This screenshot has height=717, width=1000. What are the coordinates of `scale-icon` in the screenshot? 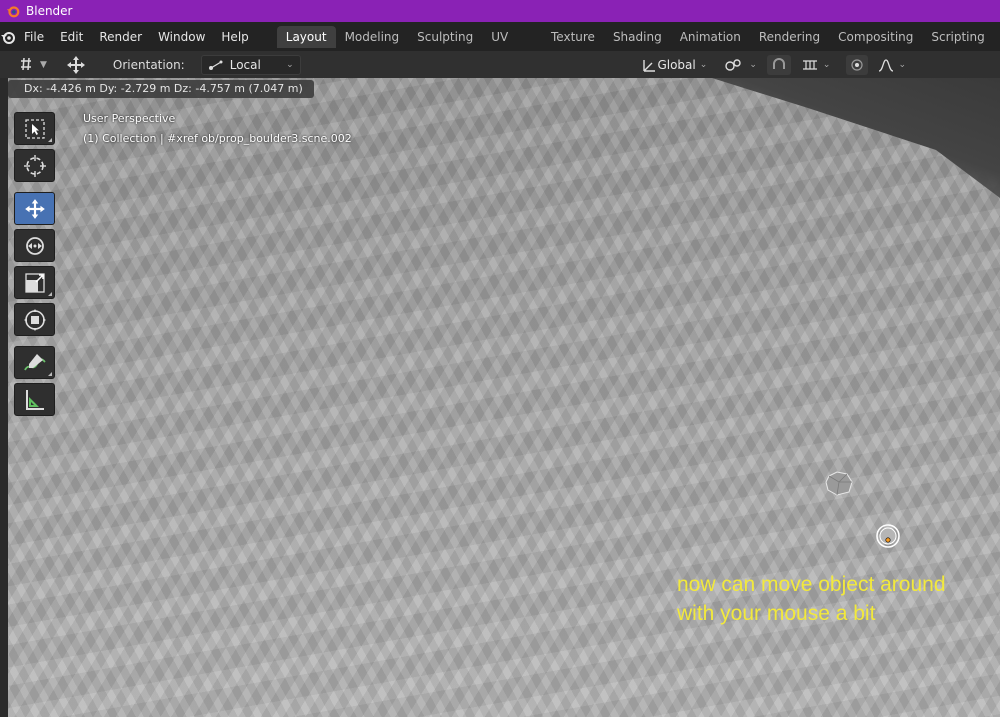 It's located at (34, 282).